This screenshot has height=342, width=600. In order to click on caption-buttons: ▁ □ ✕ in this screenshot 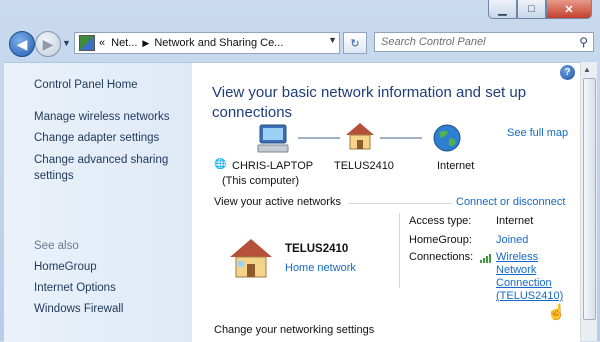, I will do `click(540, 9)`.